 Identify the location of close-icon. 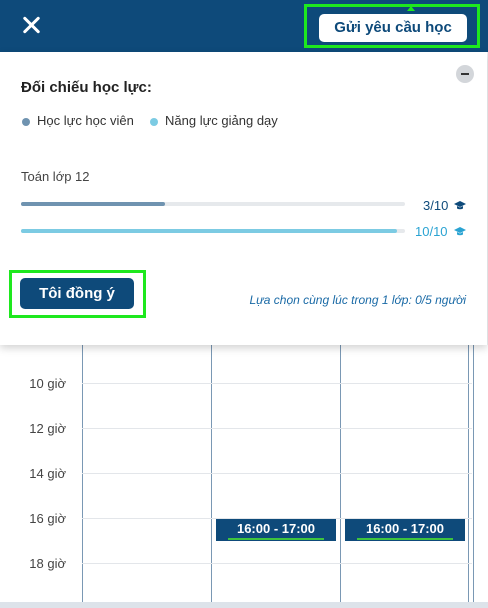
(31, 25).